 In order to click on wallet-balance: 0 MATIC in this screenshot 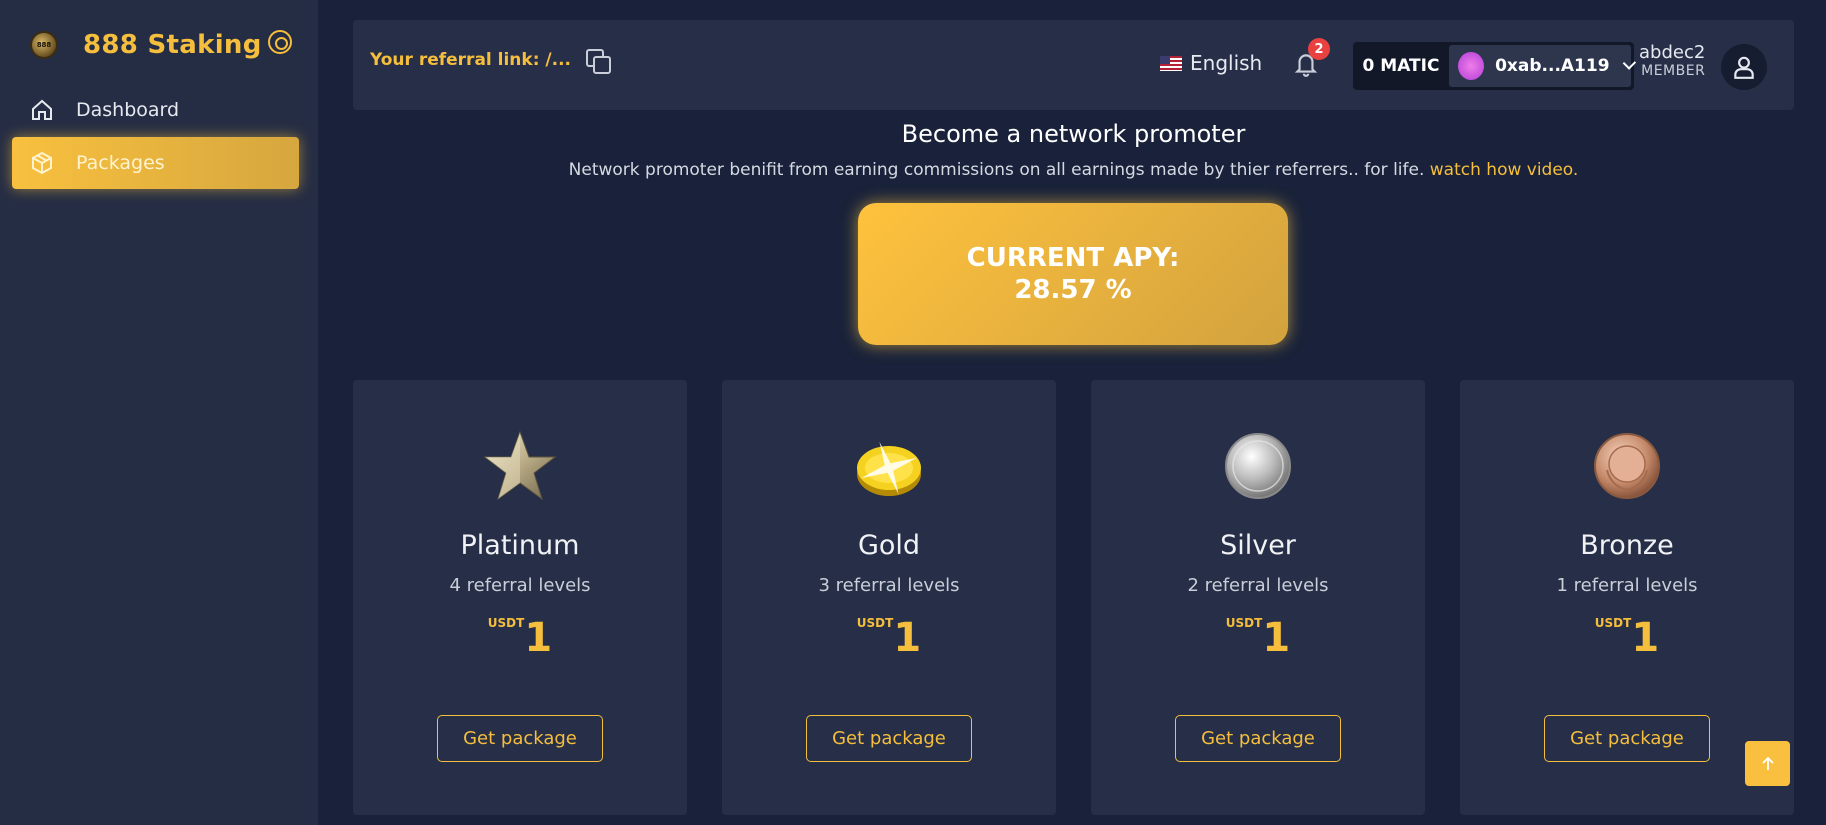, I will do `click(1401, 66)`.